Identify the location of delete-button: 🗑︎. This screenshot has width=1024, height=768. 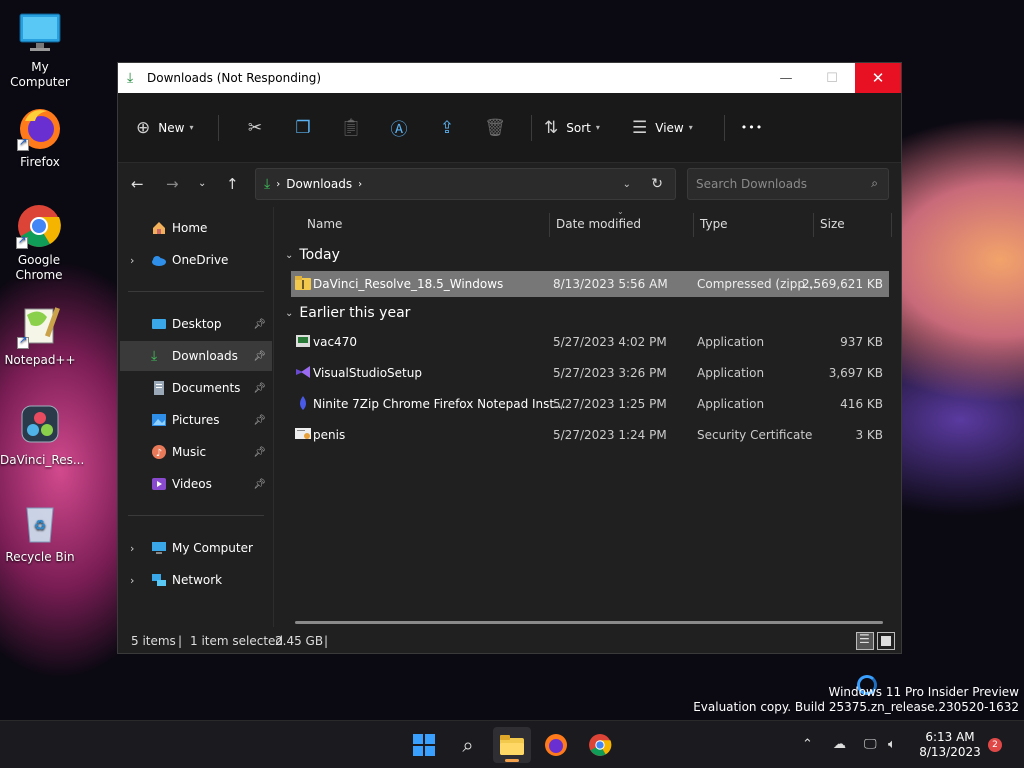
(495, 128).